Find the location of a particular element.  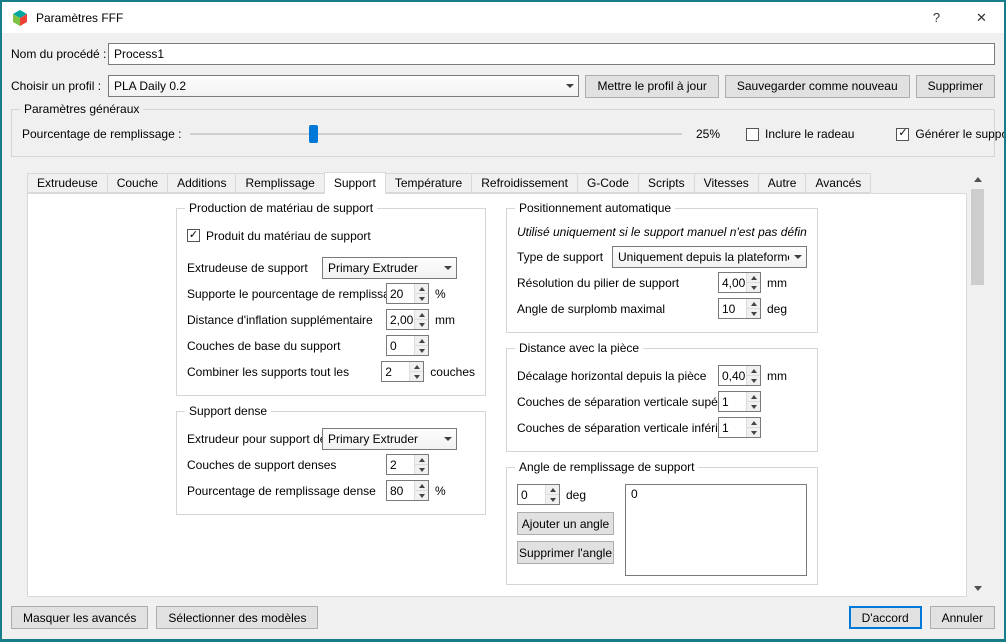

include-raft-checkbox: Inclure le radeau is located at coordinates (800, 134).